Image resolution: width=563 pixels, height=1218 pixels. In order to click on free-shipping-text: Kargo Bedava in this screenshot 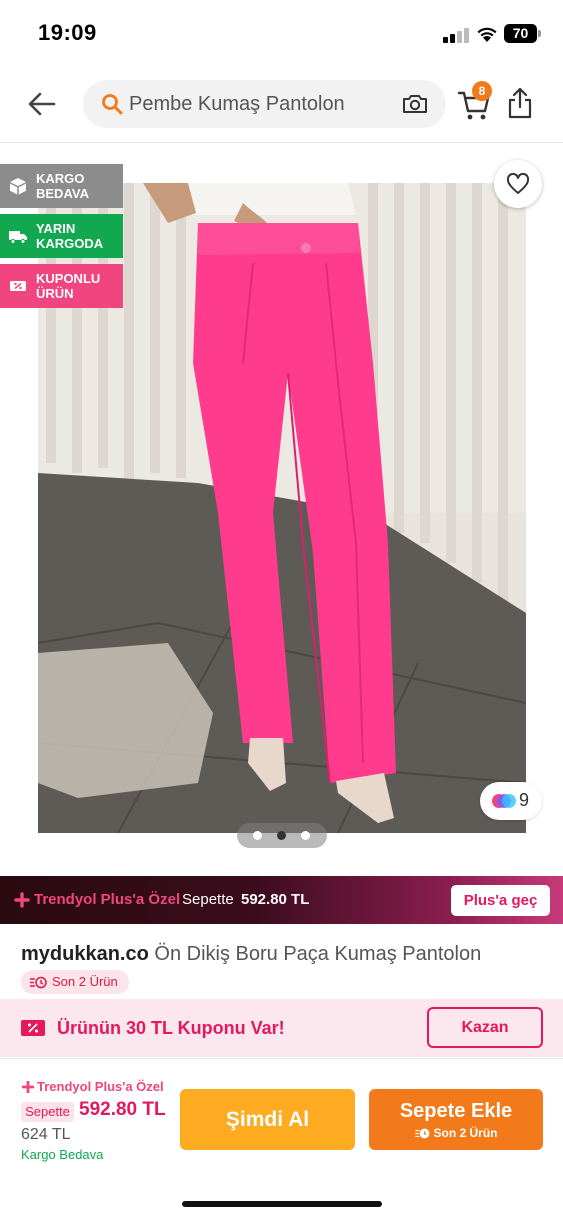, I will do `click(62, 1154)`.